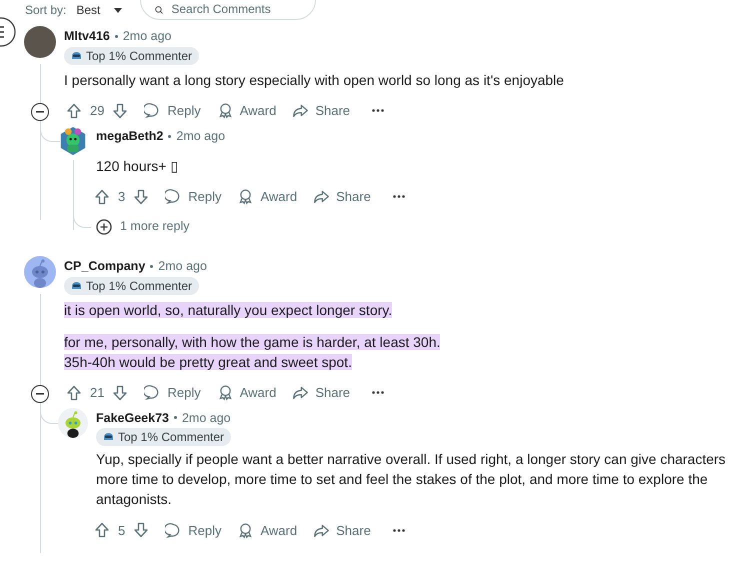 This screenshot has height=568, width=751. What do you see at coordinates (121, 197) in the screenshot?
I see `vote-count: 3` at bounding box center [121, 197].